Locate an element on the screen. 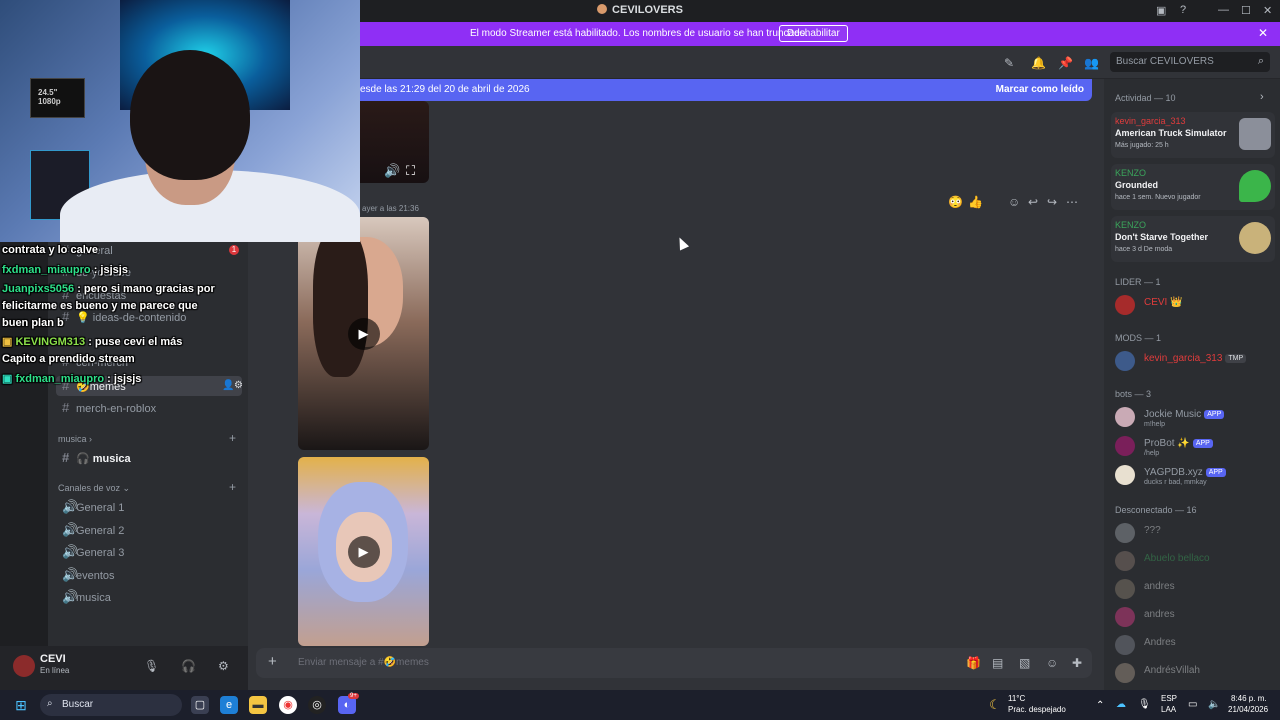  more-options-icon: ⋯ is located at coordinates (1072, 202).